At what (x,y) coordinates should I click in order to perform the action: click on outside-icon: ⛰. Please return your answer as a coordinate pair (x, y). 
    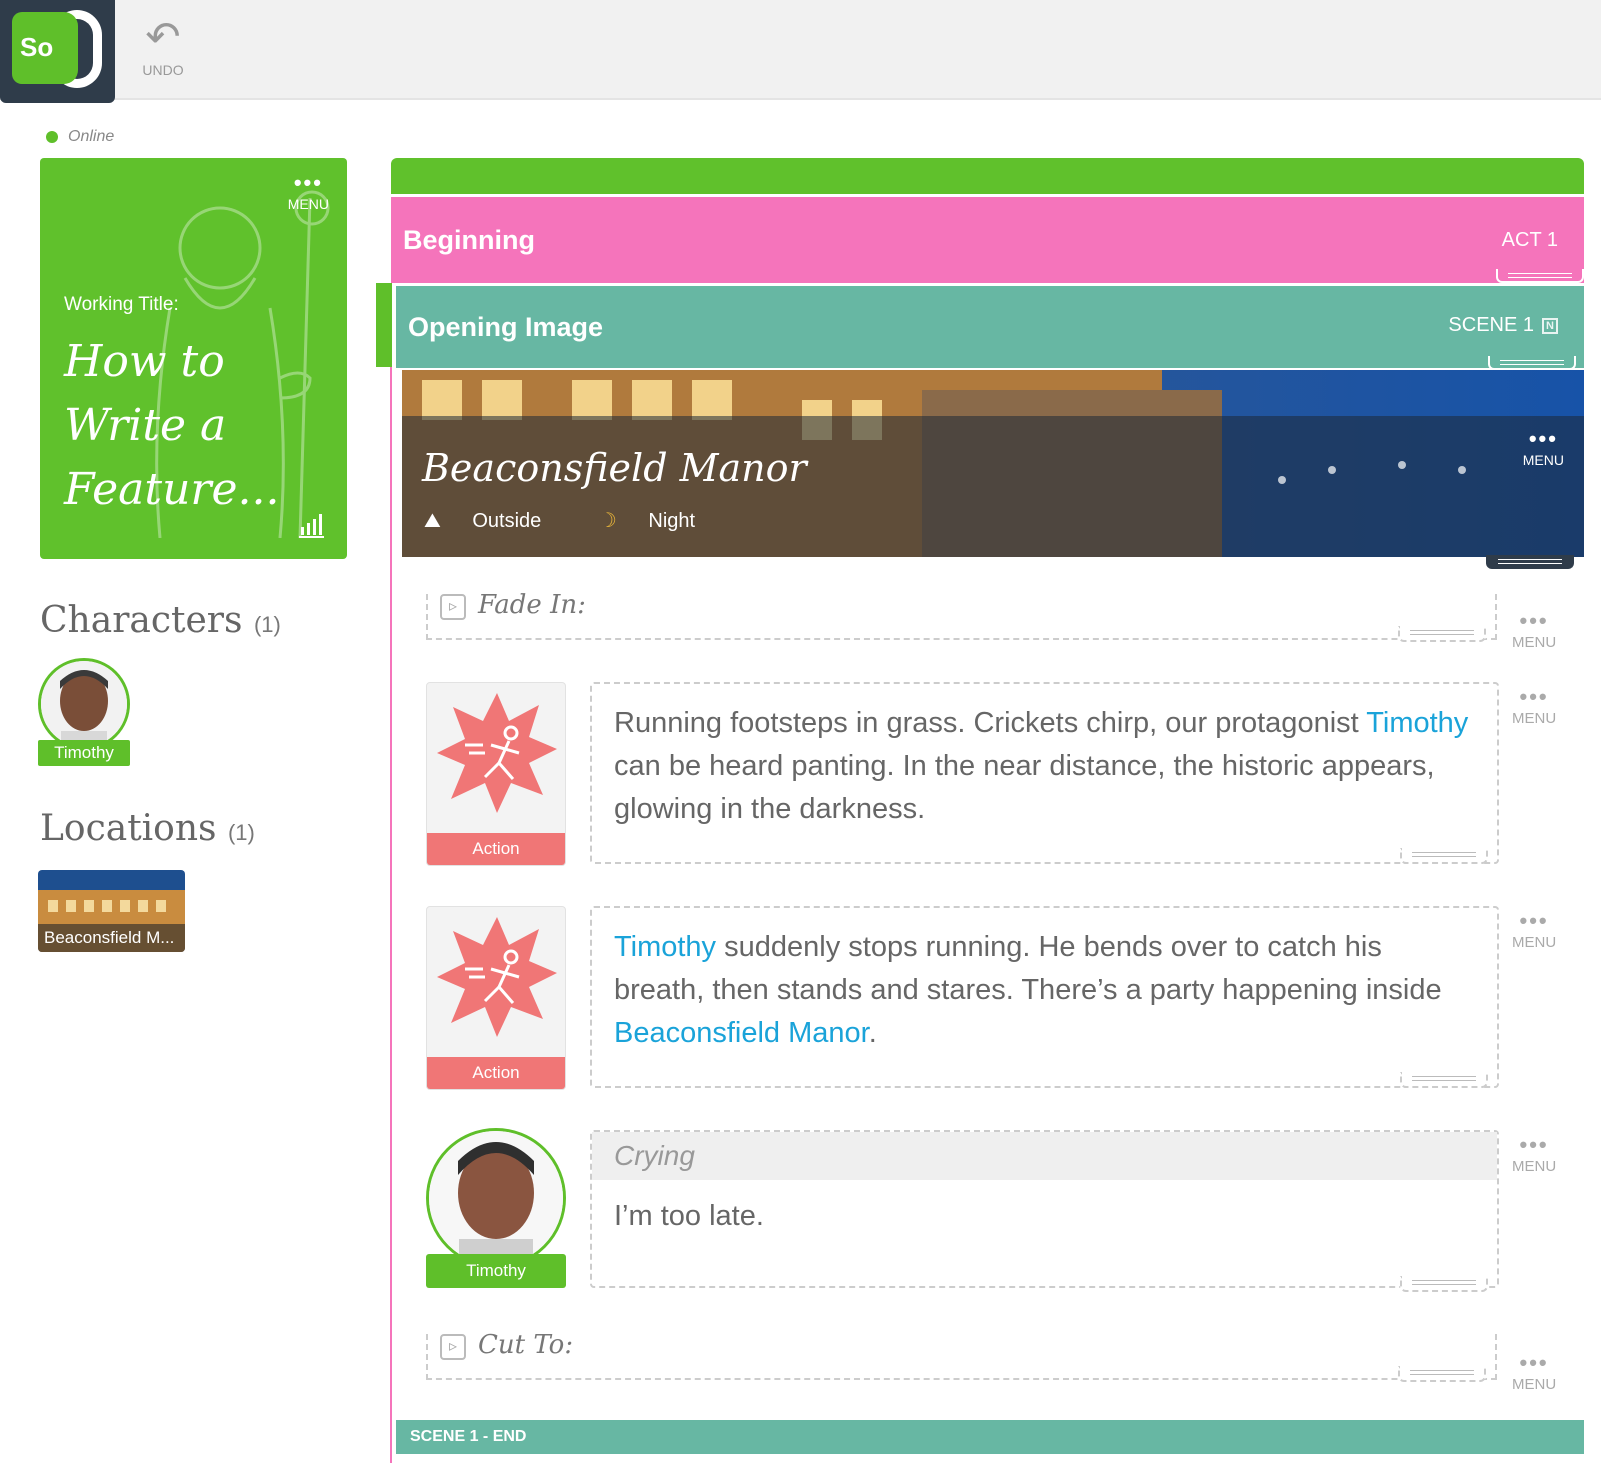
    Looking at the image, I should click on (432, 521).